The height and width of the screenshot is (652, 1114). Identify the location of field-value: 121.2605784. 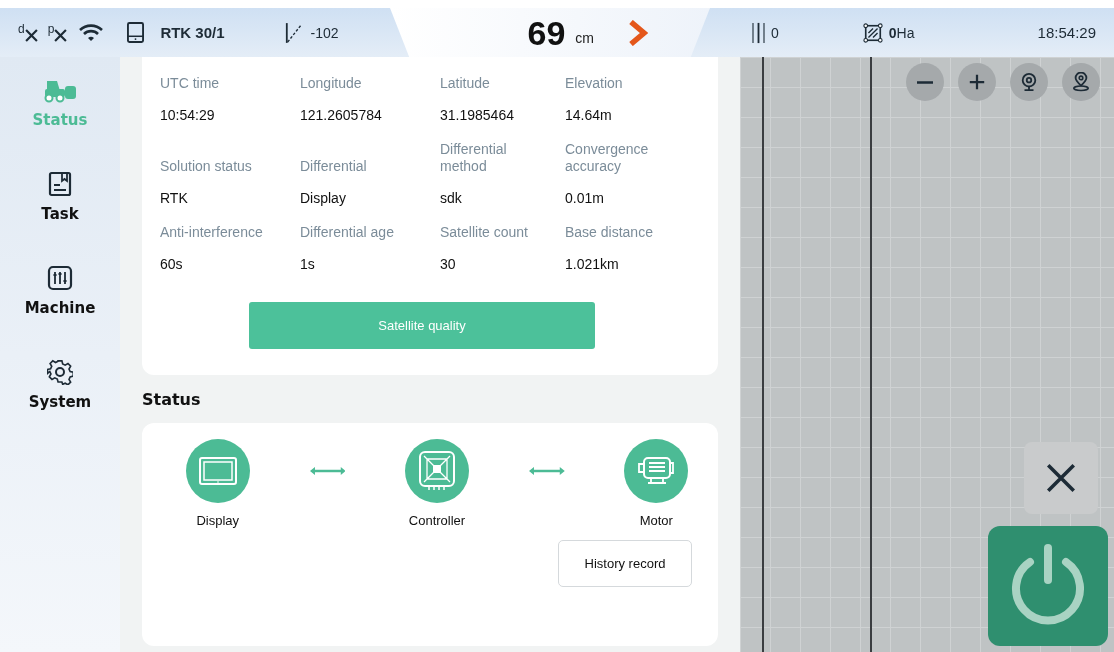
(341, 115).